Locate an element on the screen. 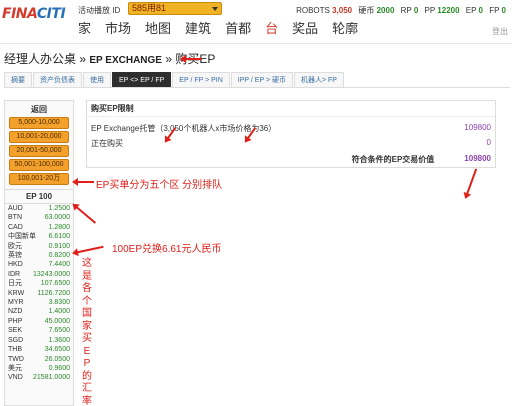  total-row: 符合条件的EP交易价值 109800 is located at coordinates (291, 159).